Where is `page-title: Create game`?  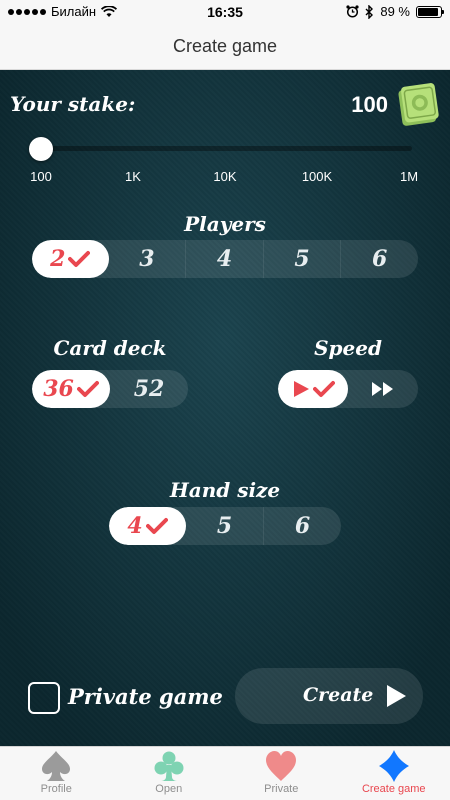
page-title: Create game is located at coordinates (225, 46).